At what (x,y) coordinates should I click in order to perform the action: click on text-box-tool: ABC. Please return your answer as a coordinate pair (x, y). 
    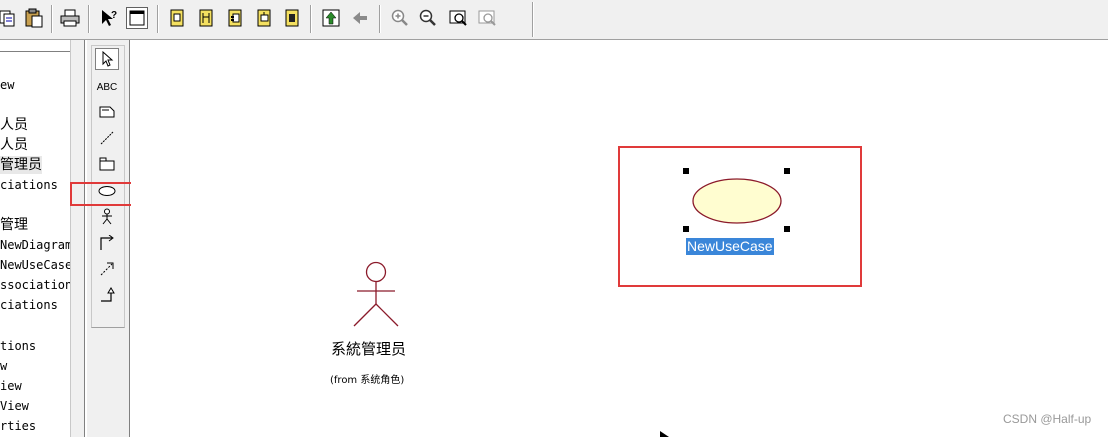
    Looking at the image, I should click on (107, 87).